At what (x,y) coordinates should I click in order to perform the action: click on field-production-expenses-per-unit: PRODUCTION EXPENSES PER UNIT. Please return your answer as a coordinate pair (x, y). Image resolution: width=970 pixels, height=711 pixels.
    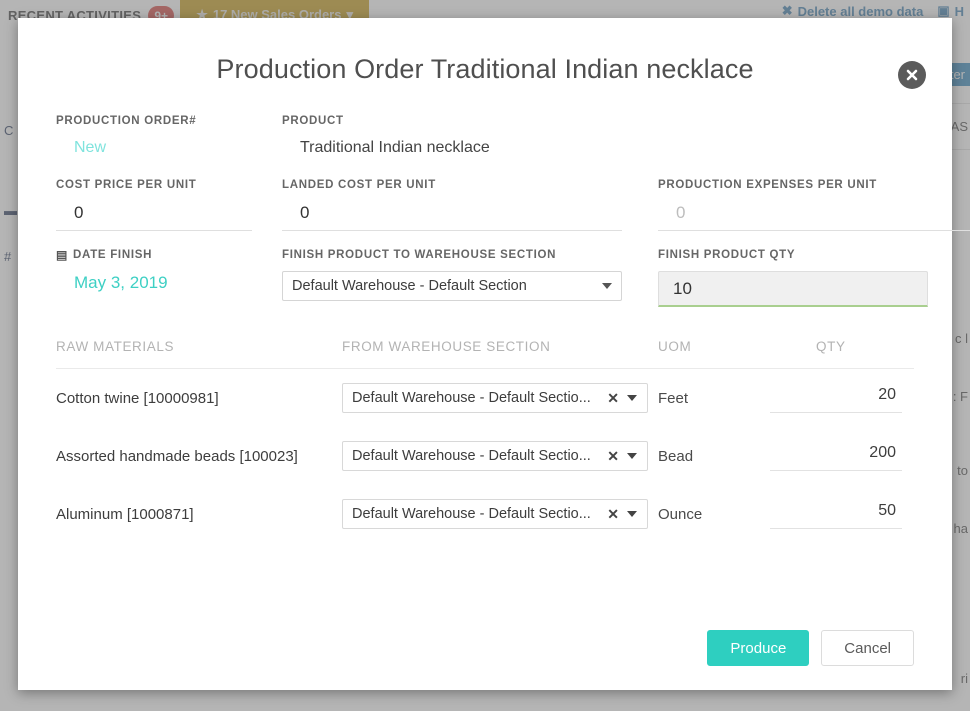
    Looking at the image, I should click on (814, 214).